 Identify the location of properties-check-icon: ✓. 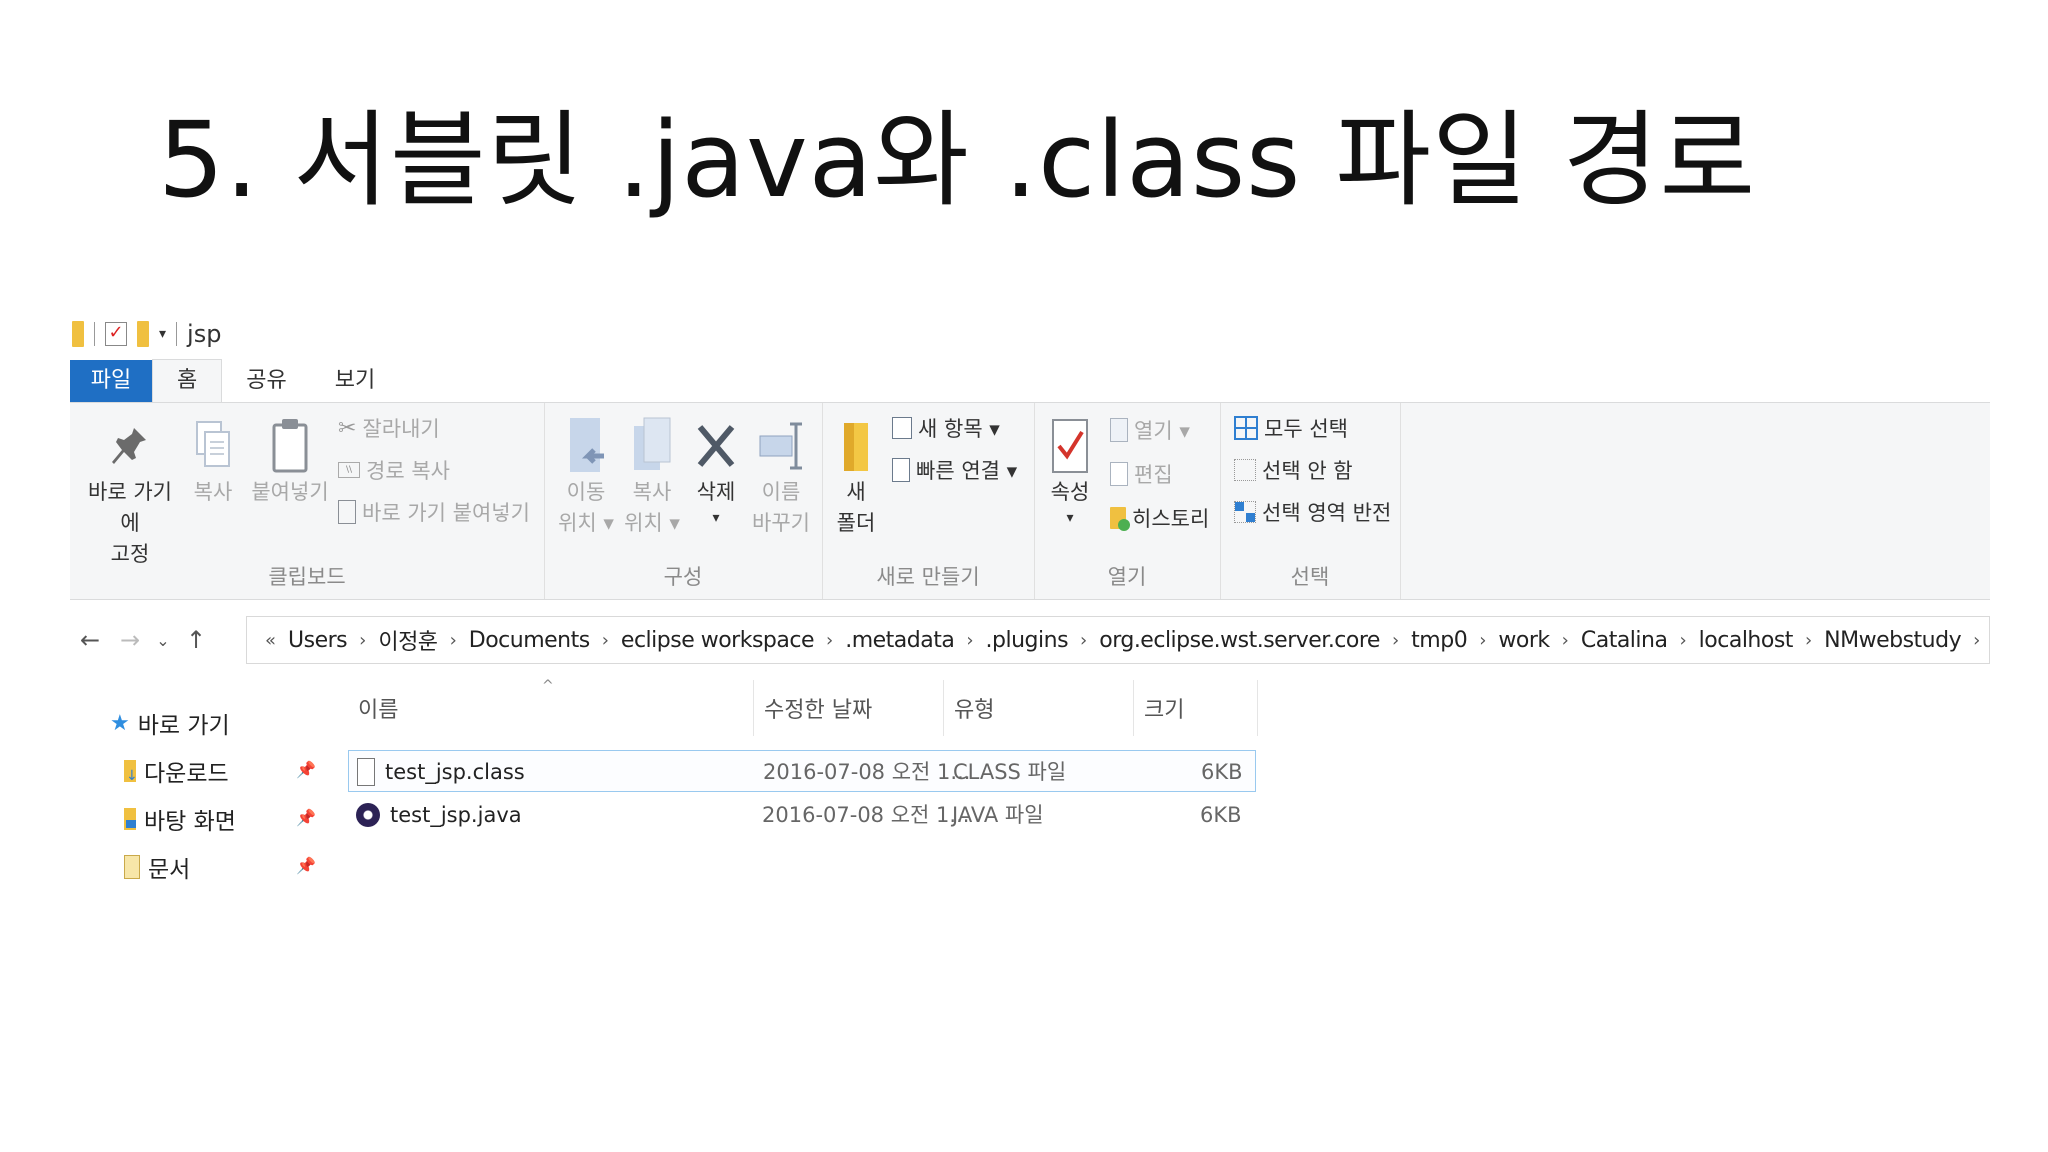
(116, 334).